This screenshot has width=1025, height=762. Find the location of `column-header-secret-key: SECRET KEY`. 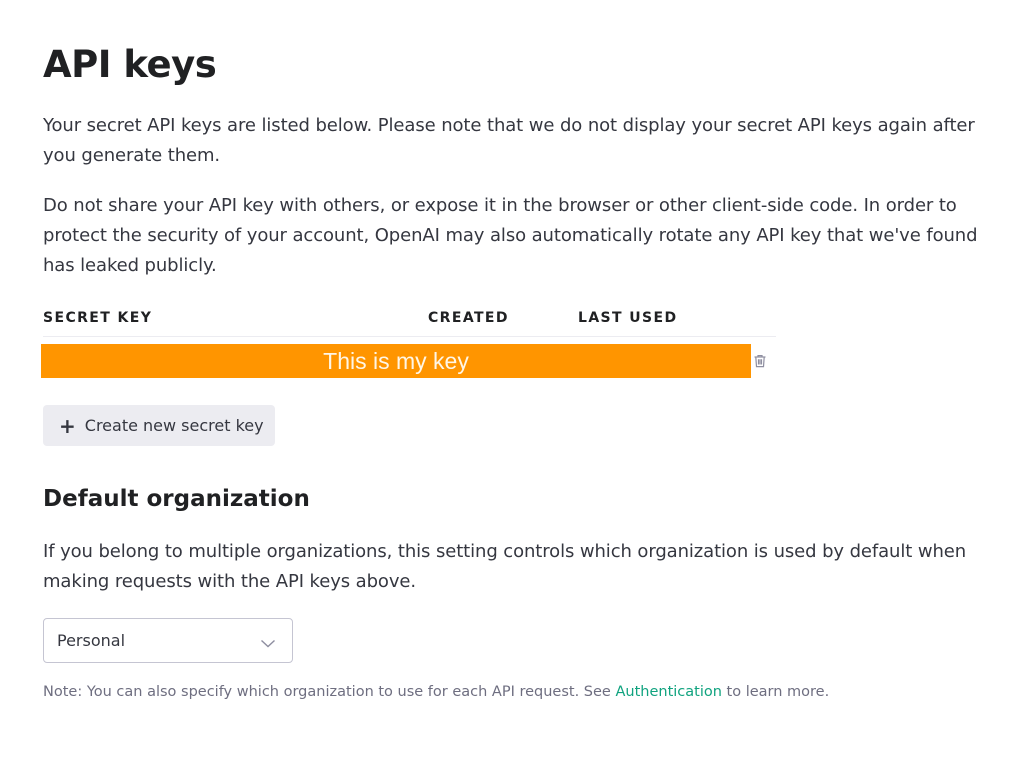

column-header-secret-key: SECRET KEY is located at coordinates (98, 318).